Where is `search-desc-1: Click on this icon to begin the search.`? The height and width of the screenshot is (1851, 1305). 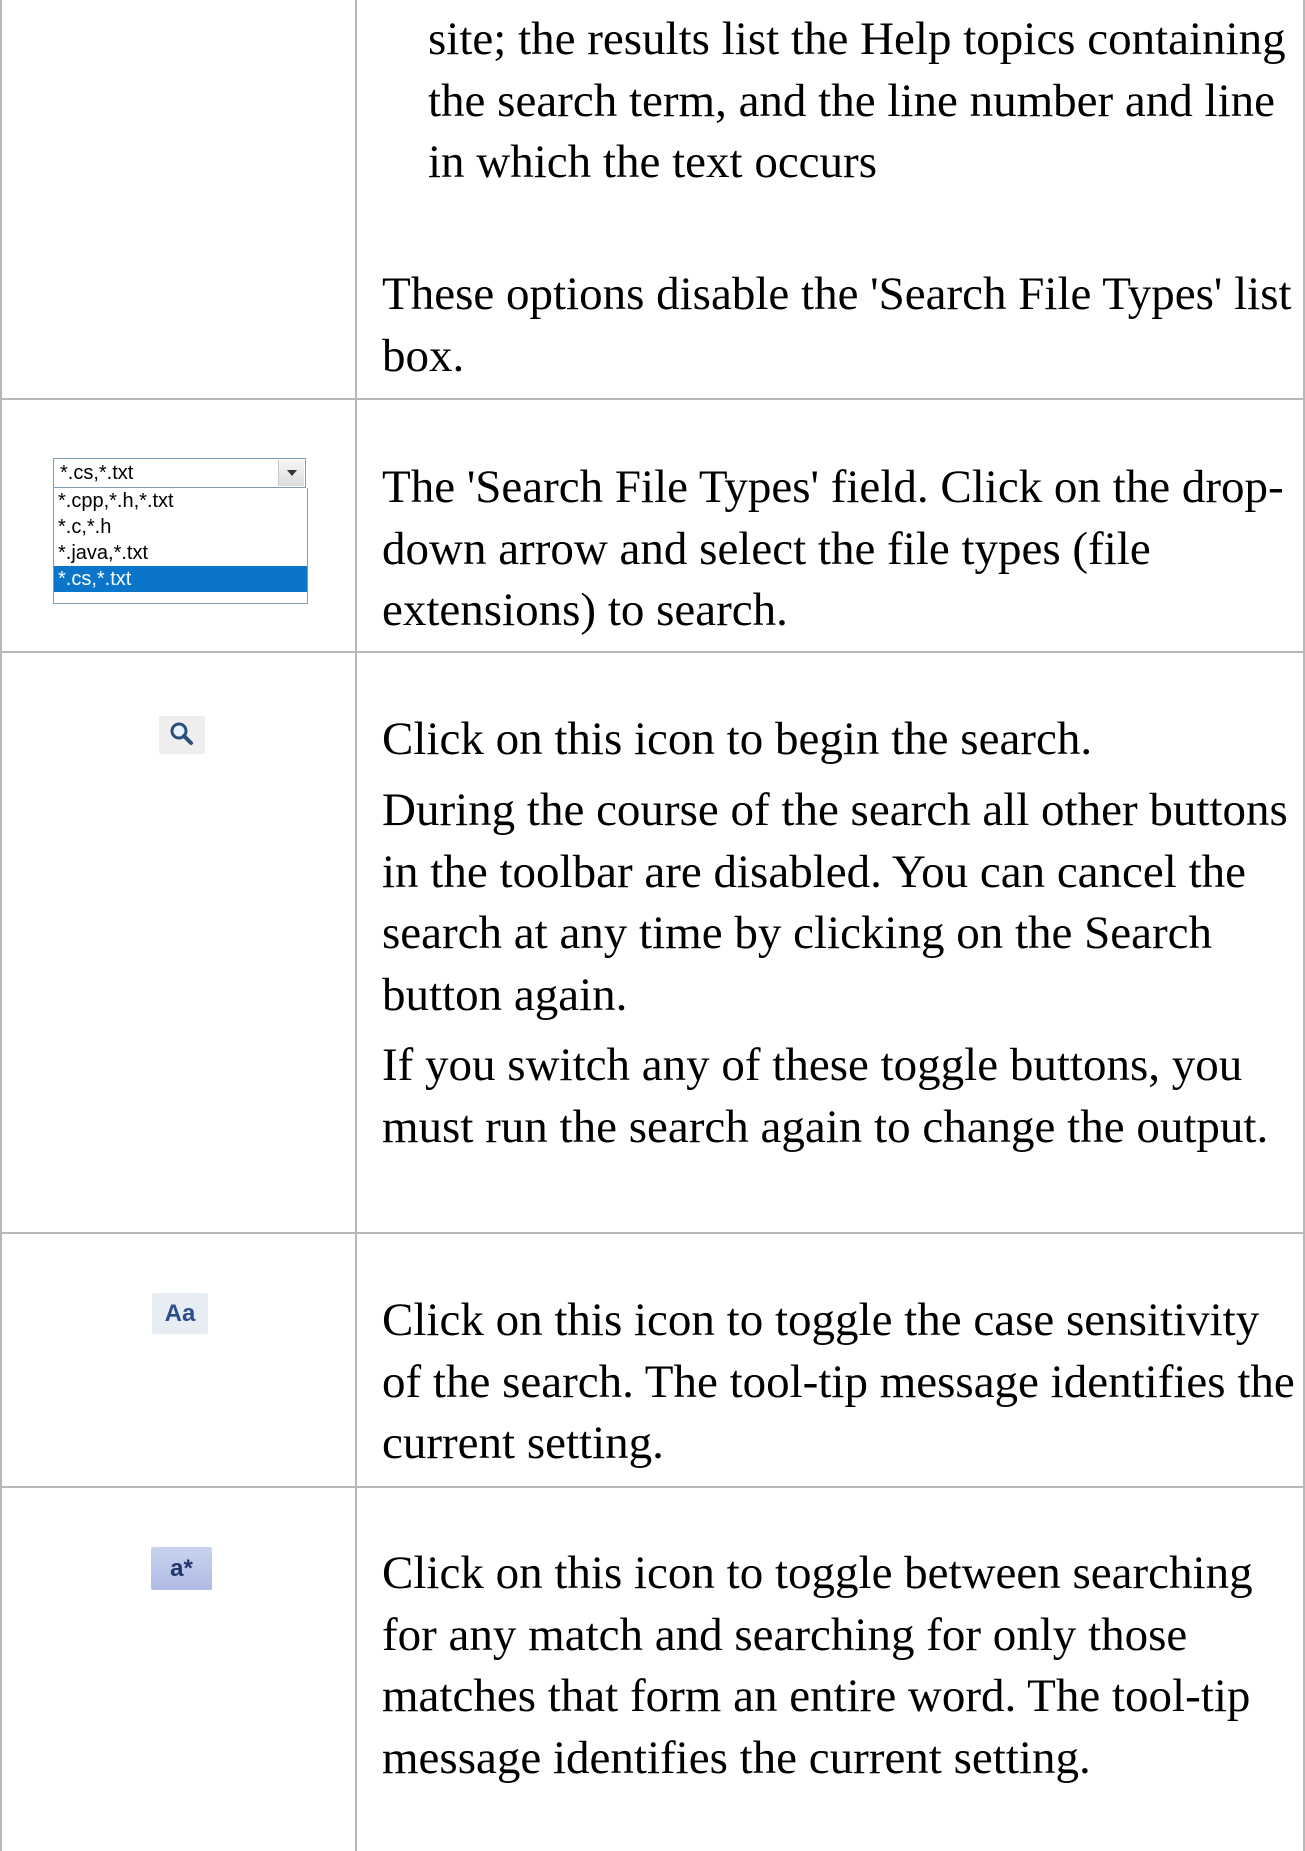
search-desc-1: Click on this icon to begin the search. is located at coordinates (737, 739).